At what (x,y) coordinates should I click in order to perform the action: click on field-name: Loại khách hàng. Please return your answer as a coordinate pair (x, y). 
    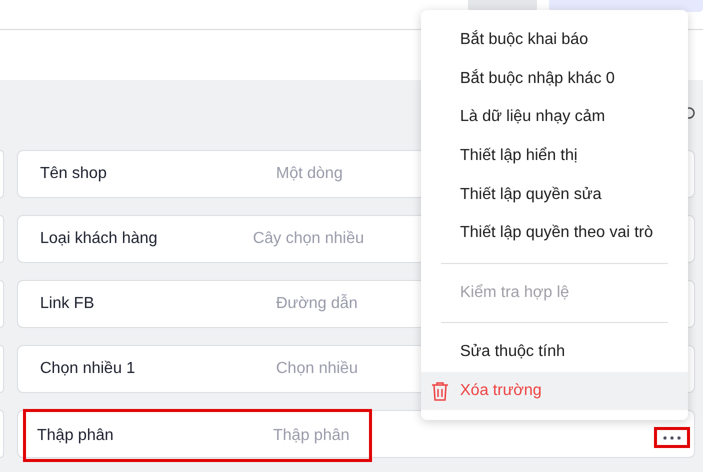
    Looking at the image, I should click on (99, 239).